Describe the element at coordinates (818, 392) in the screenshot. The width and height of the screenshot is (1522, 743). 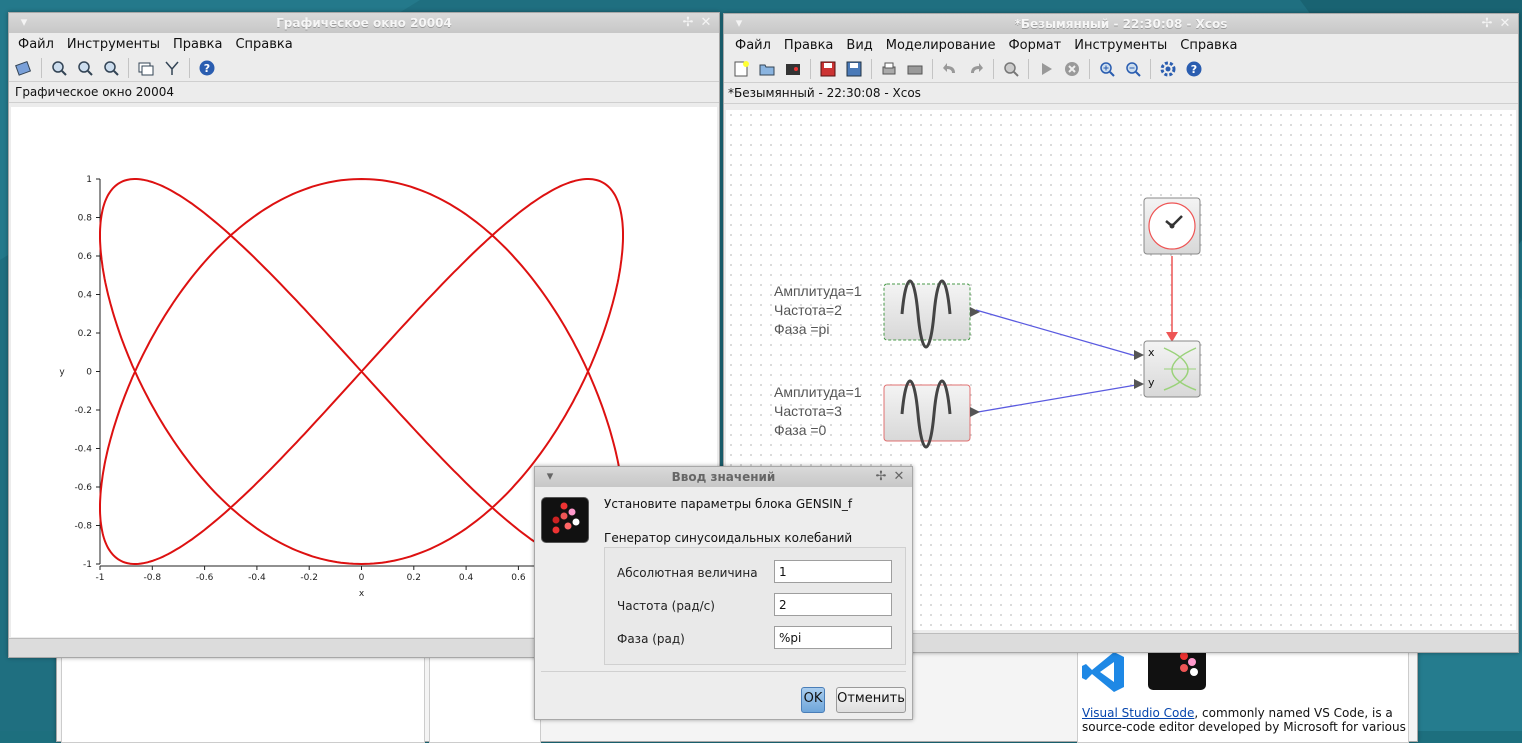
I see `block2-amplitude: Амплитуда=1` at that location.